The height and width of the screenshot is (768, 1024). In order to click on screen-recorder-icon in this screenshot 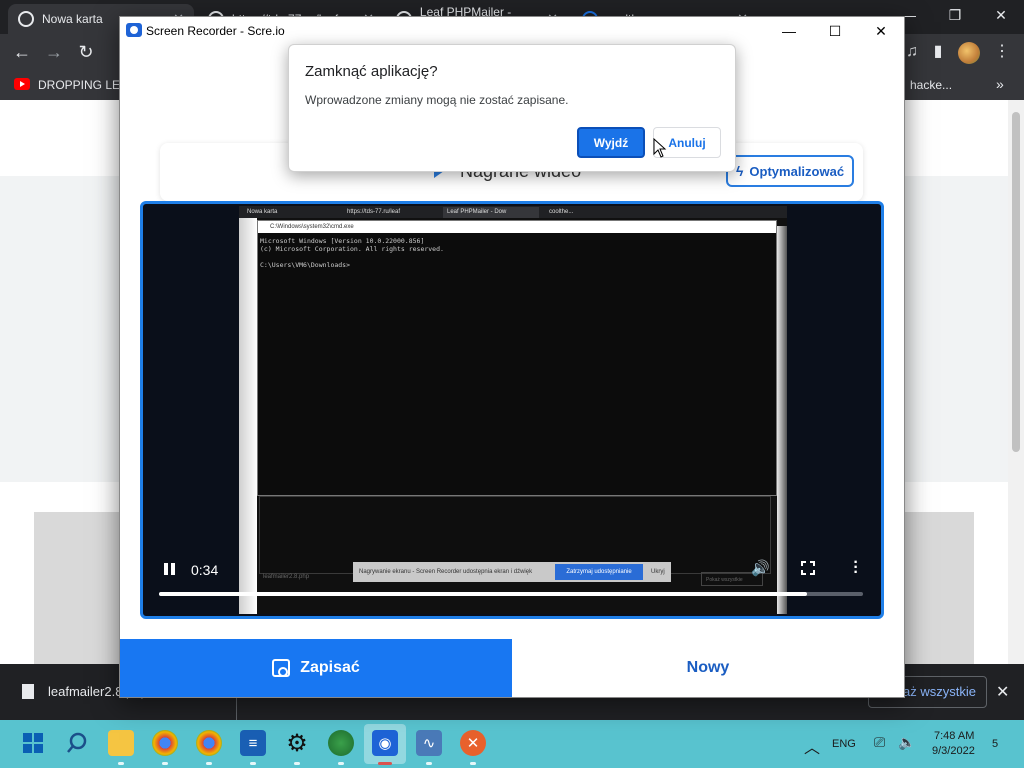, I will do `click(134, 30)`.